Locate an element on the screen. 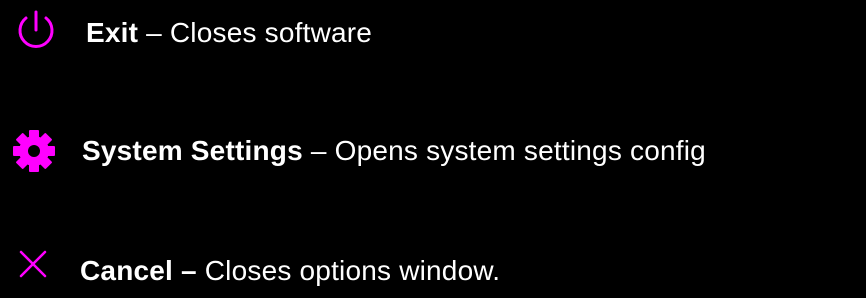  system-settings-description-text: – Opens system settings config is located at coordinates (504, 150).